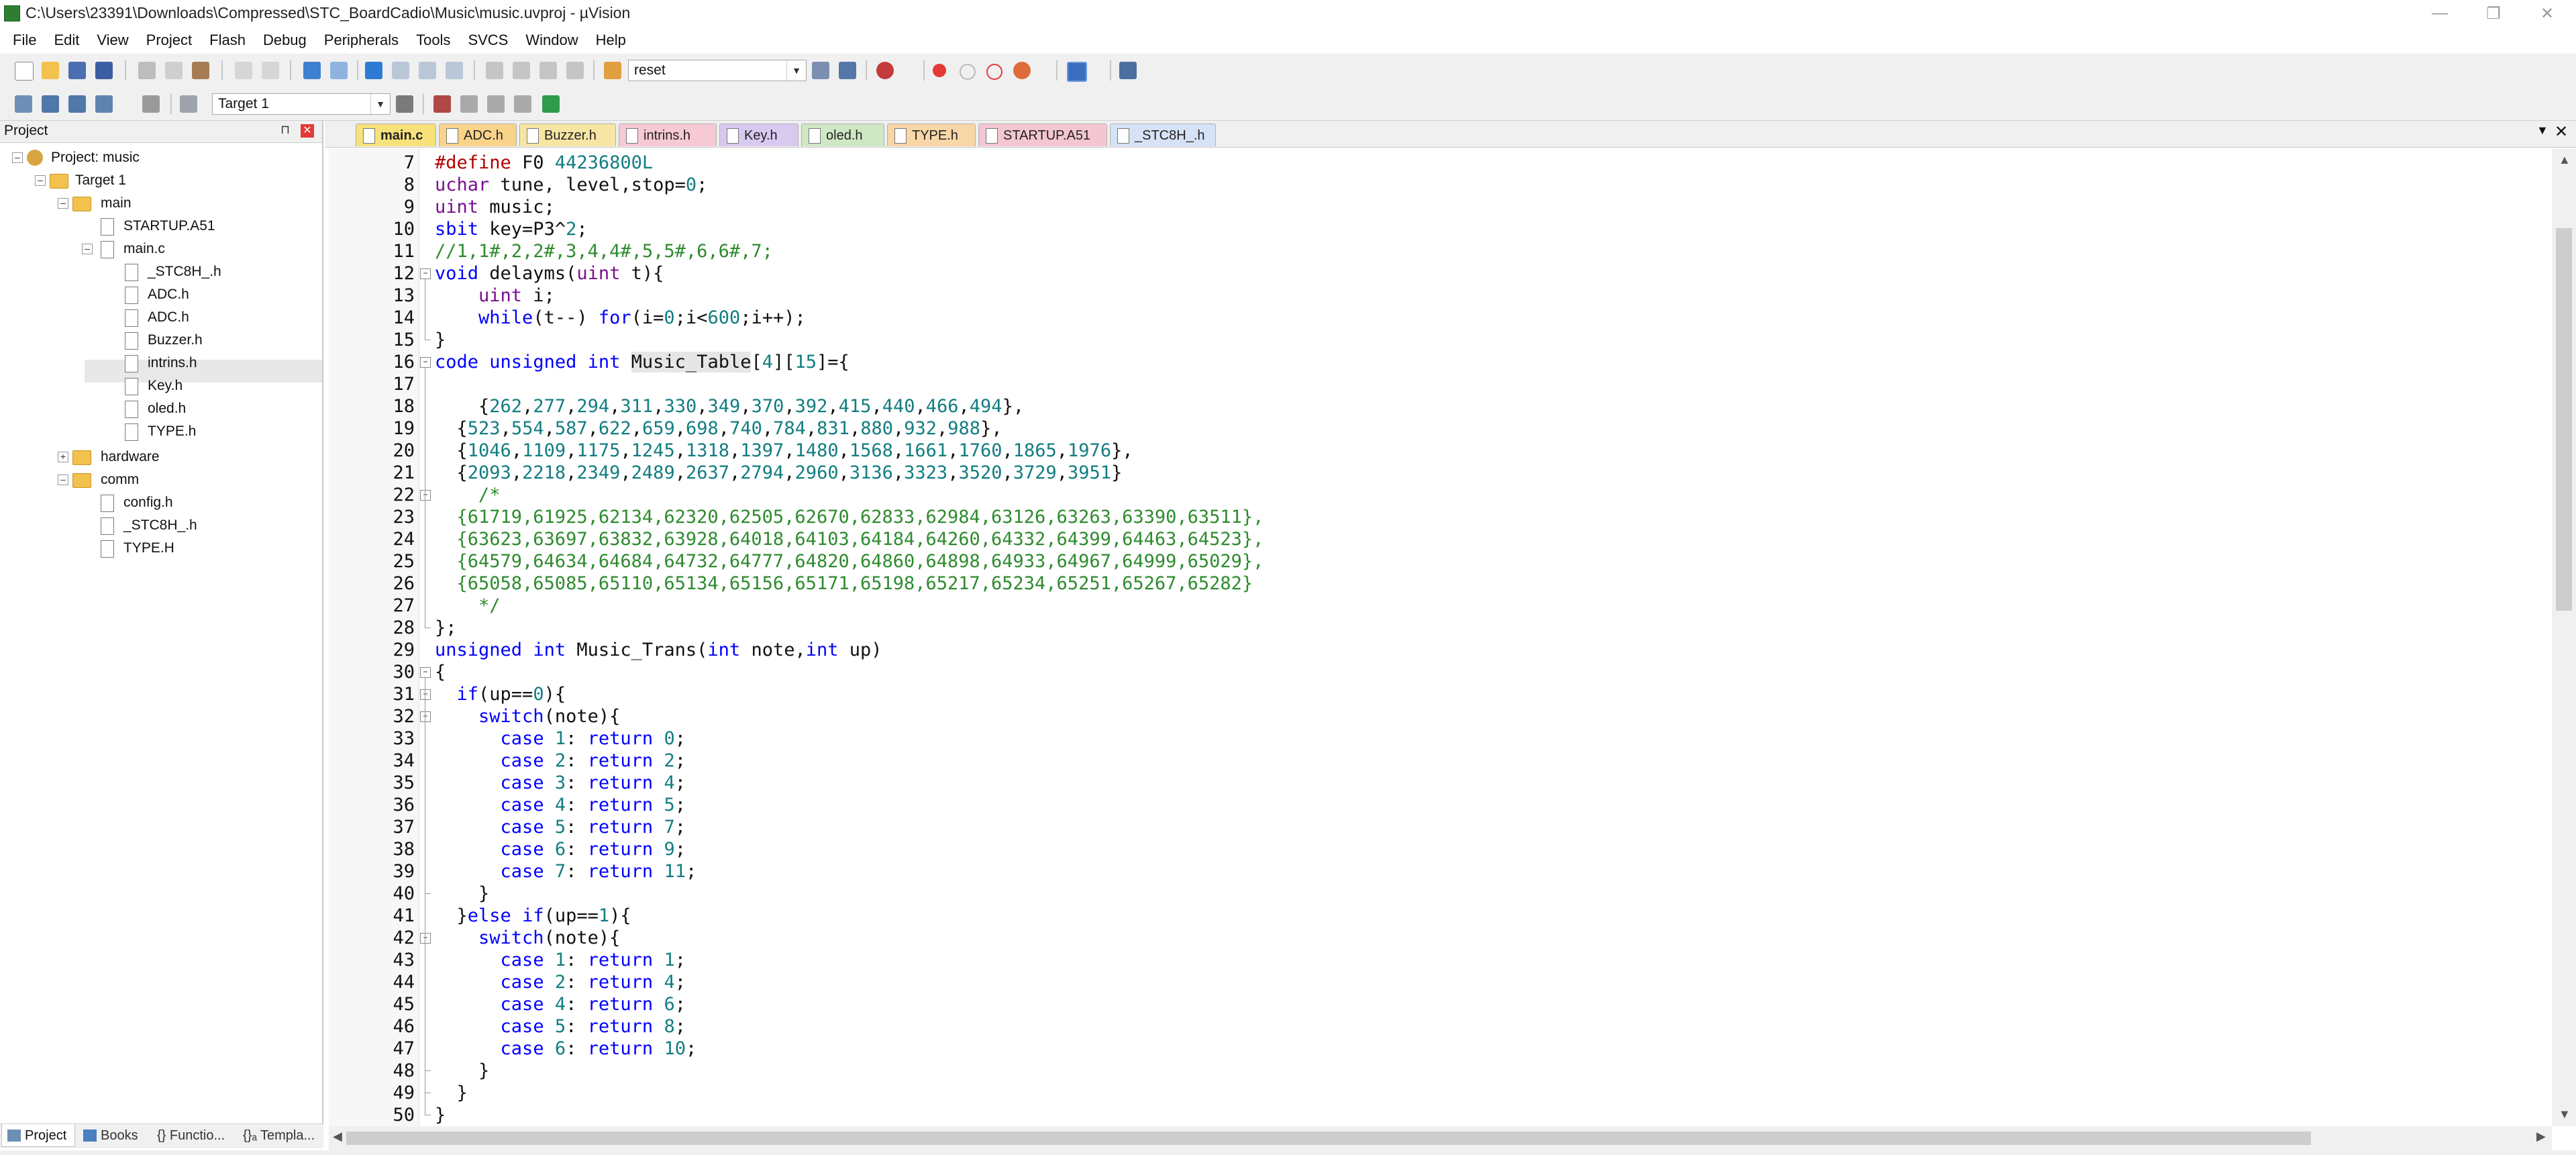 This screenshot has height=1155, width=2576. Describe the element at coordinates (939, 70) in the screenshot. I see `breakpoint-icon` at that location.